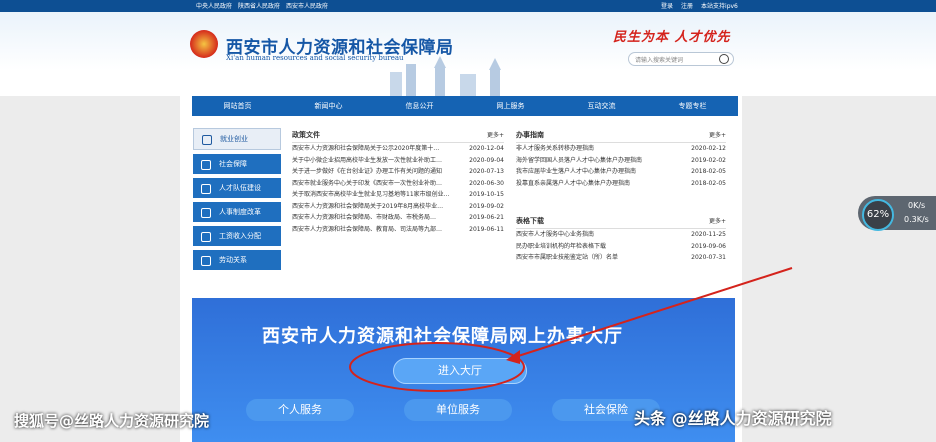 The image size is (936, 442). What do you see at coordinates (652, 313) in the screenshot?
I see `annotation-arrow` at bounding box center [652, 313].